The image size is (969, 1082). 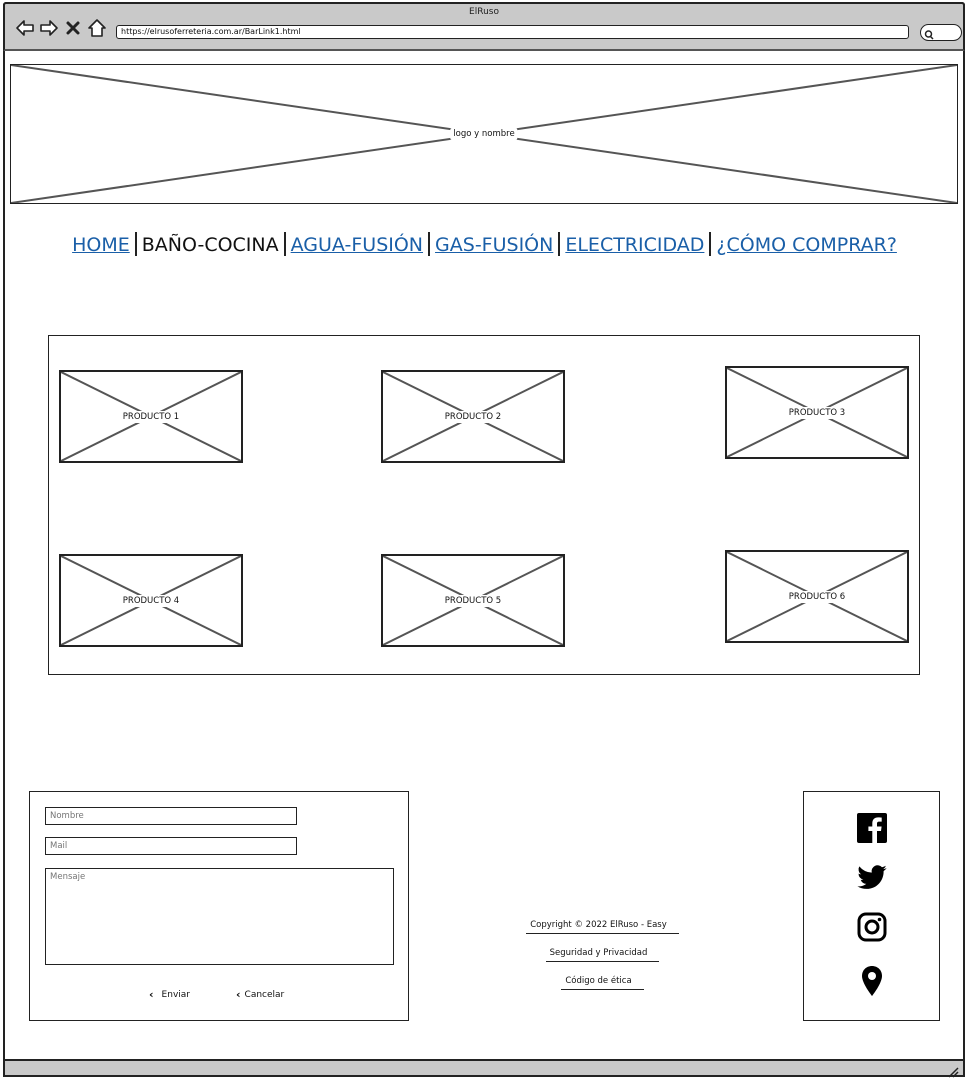 I want to click on logo-placeholder: logo y nombre, so click(x=484, y=134).